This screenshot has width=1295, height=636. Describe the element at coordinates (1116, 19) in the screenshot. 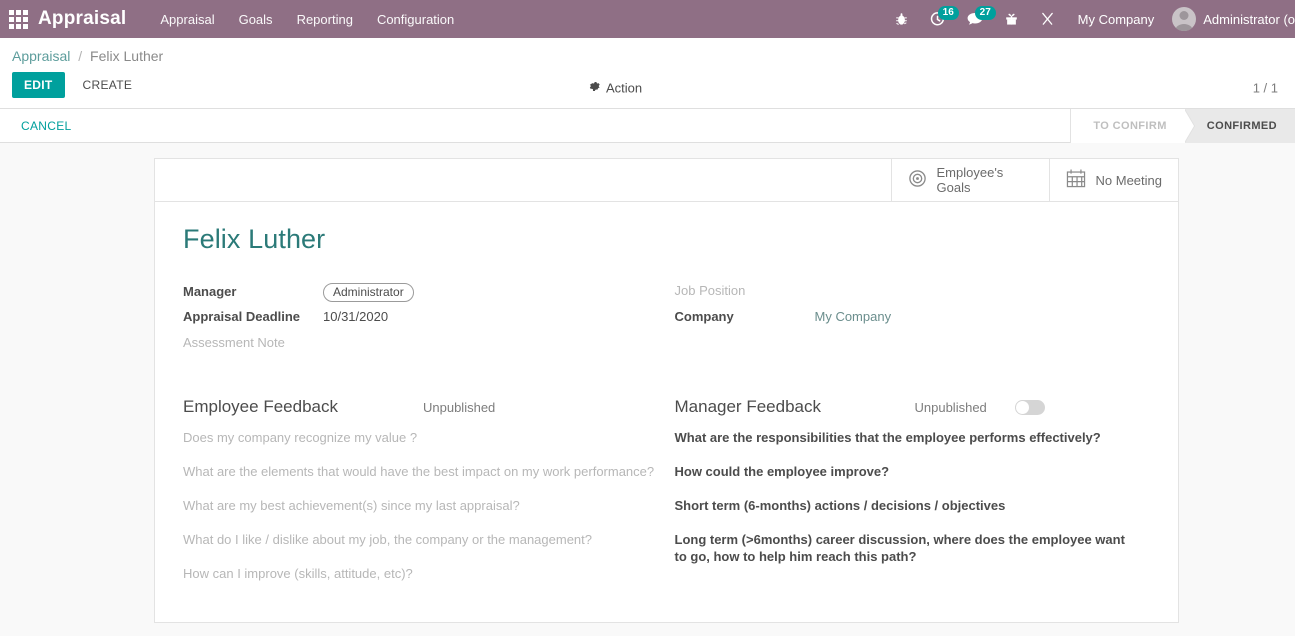

I see `company-switcher: My Company` at that location.